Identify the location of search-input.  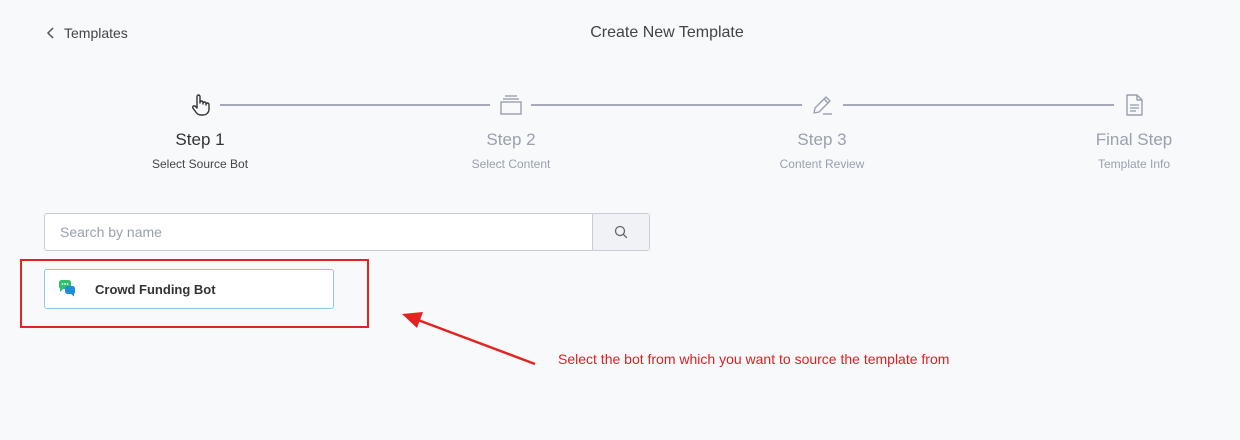
(318, 232).